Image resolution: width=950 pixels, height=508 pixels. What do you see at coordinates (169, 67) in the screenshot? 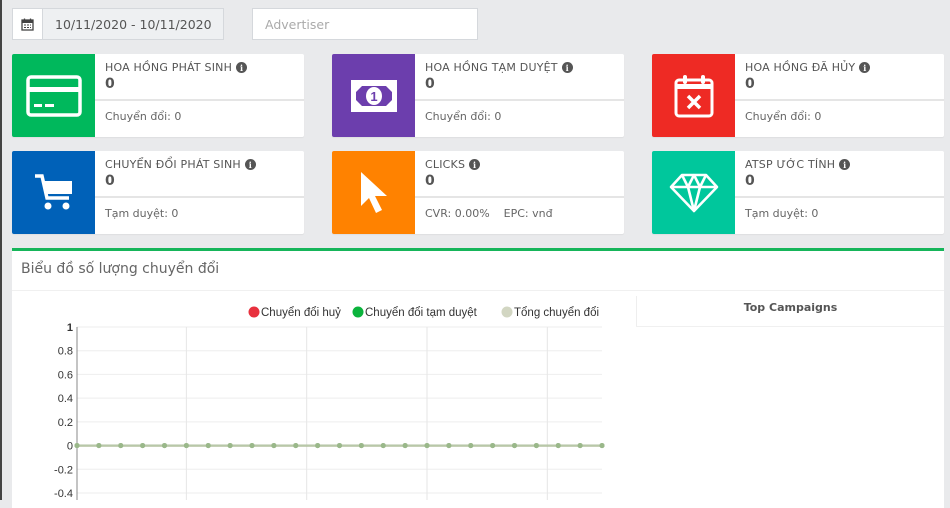
I see `card-title: HOA HỒNG PHÁT SINH` at bounding box center [169, 67].